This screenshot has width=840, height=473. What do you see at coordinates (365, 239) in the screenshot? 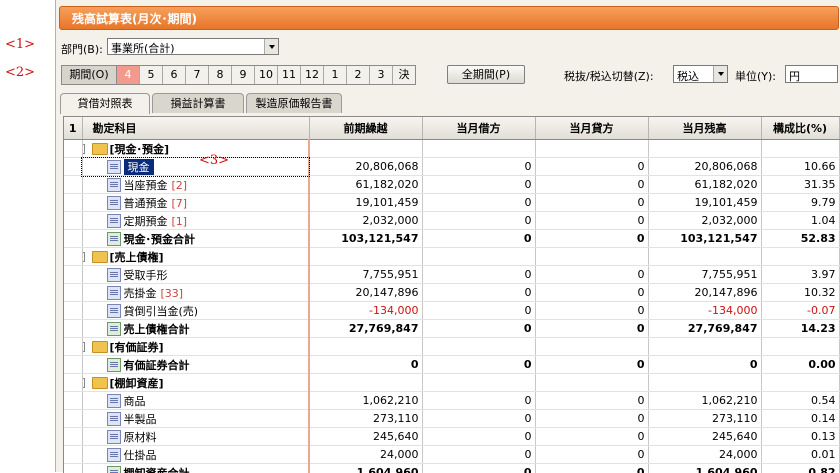
I see `opening-balance-cell: 103,121,547` at bounding box center [365, 239].